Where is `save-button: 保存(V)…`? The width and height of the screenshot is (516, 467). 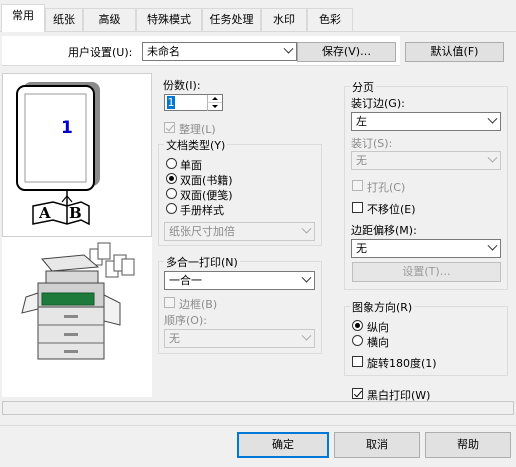
save-button: 保存(V)… is located at coordinates (346, 52).